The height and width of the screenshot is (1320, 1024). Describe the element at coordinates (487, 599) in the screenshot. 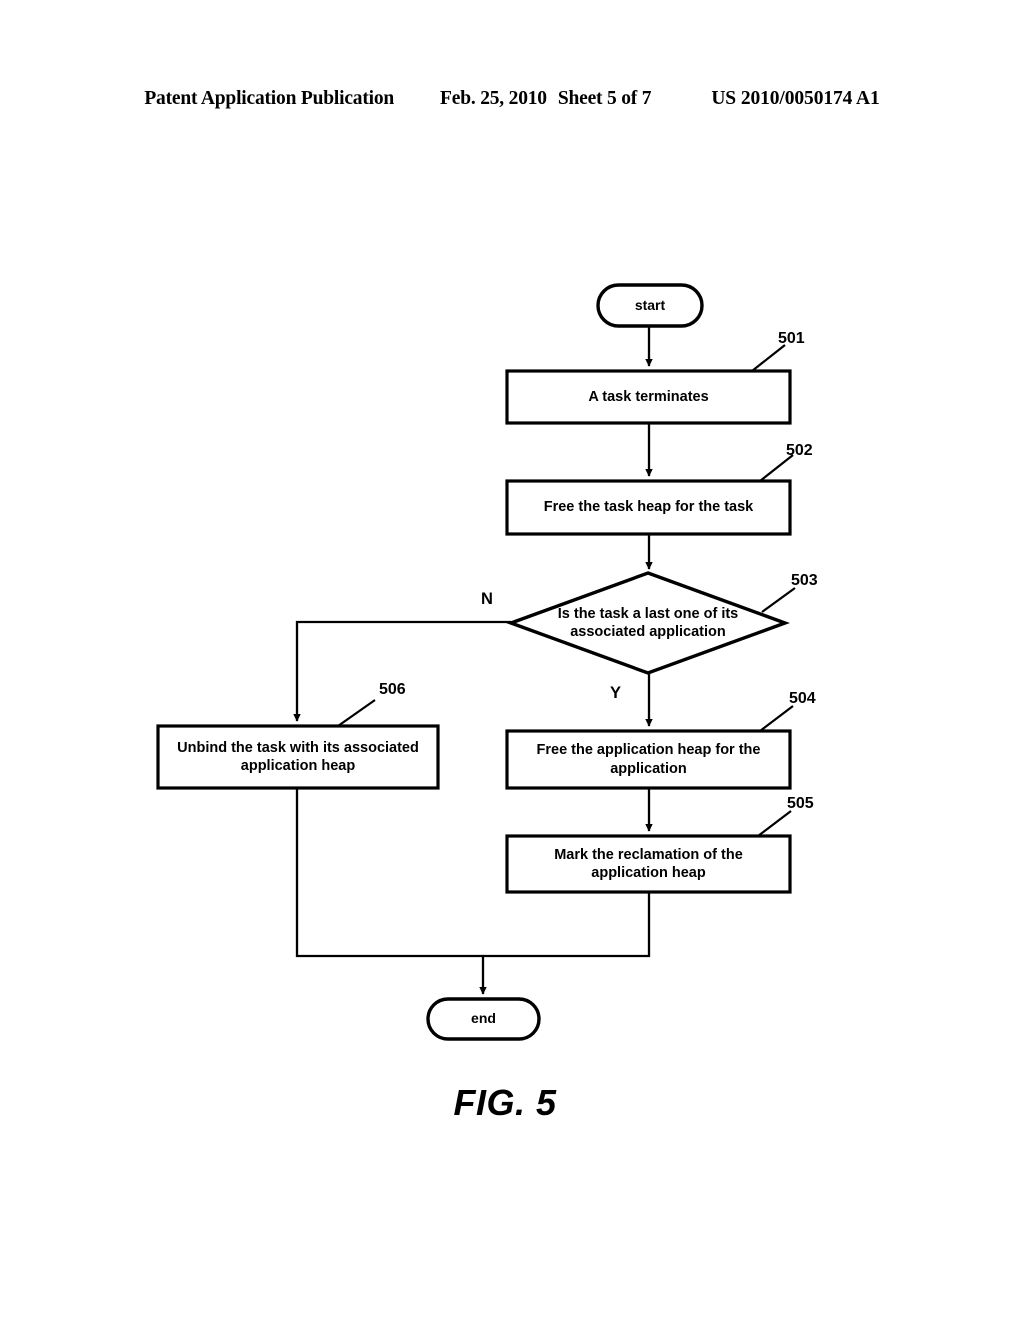

I see `branch-label-no: N` at that location.